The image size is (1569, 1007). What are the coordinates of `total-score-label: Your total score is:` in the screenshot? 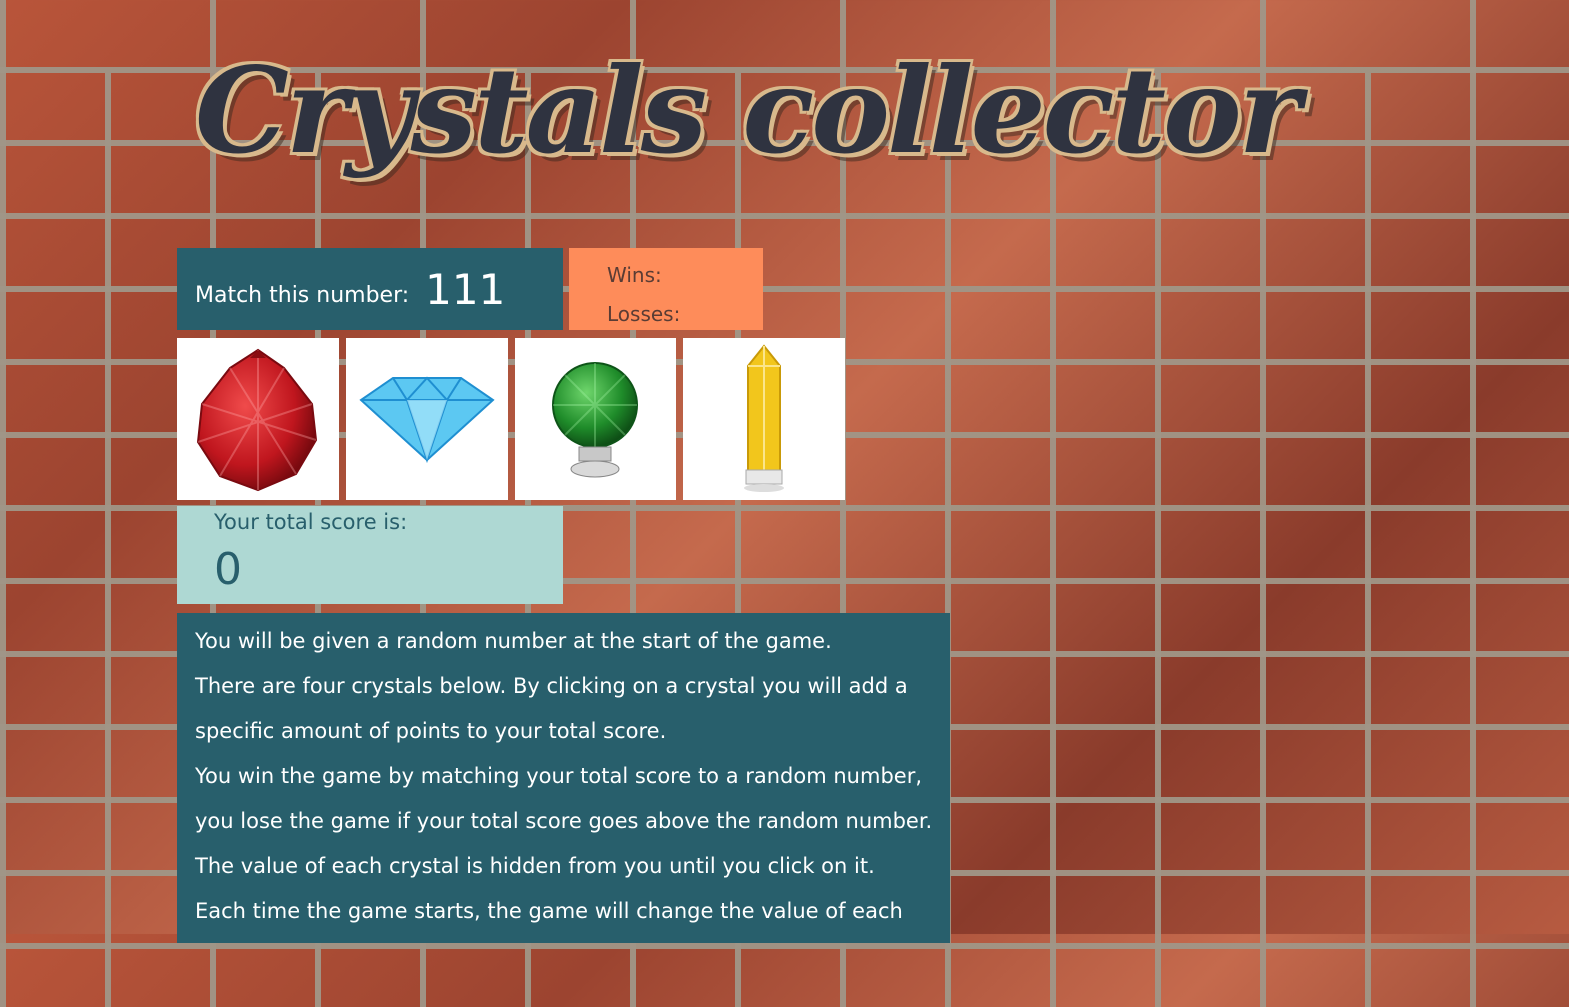 It's located at (311, 522).